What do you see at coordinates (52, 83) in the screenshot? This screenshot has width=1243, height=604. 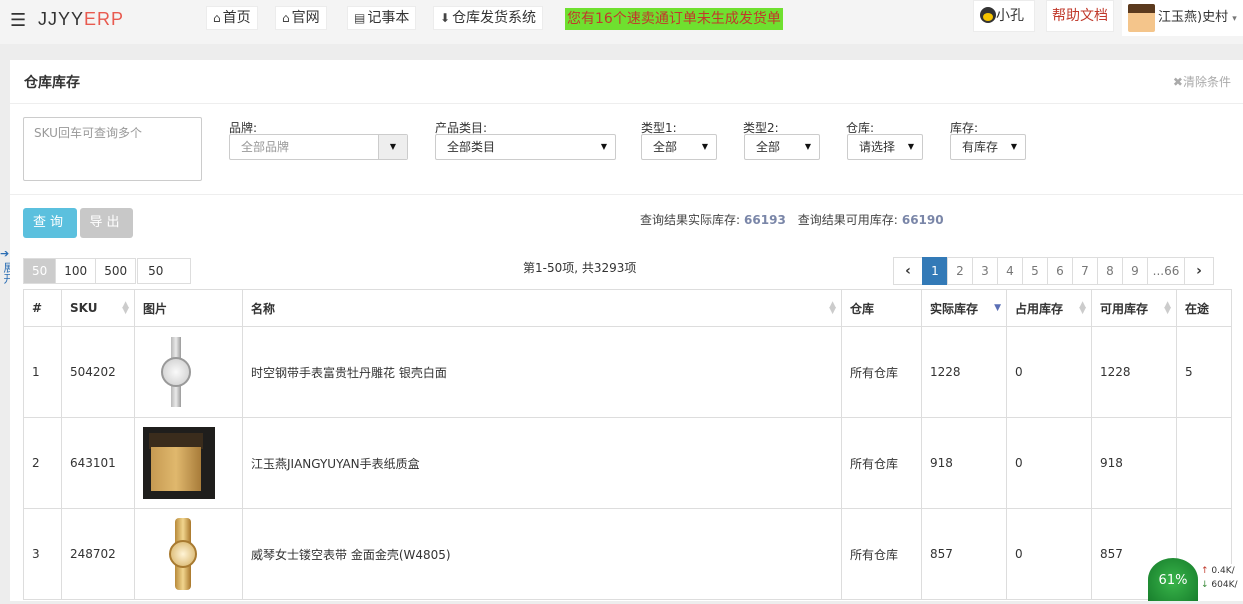 I see `page-title: 仓库库存` at bounding box center [52, 83].